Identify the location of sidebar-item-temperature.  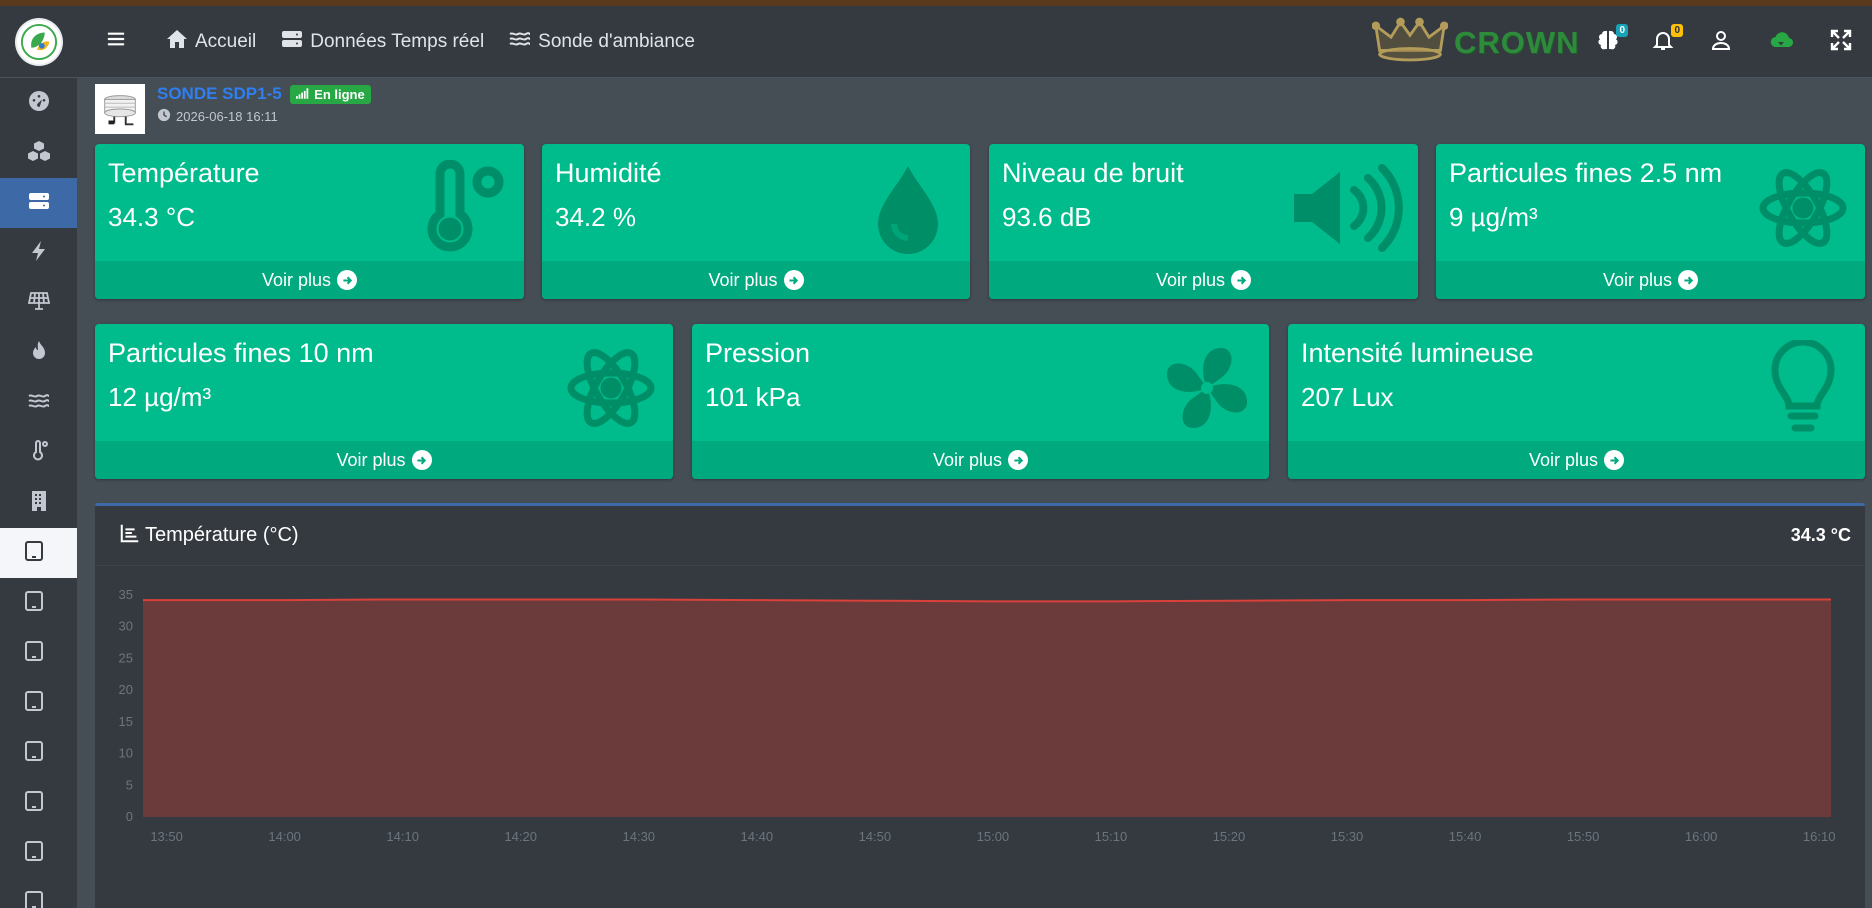
(38, 453).